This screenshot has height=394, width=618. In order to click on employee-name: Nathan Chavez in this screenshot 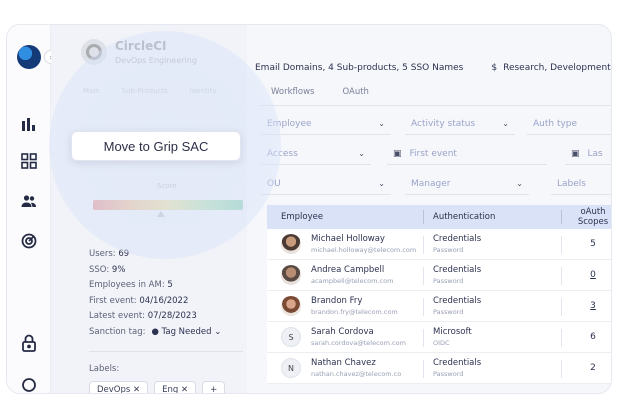, I will do `click(343, 363)`.